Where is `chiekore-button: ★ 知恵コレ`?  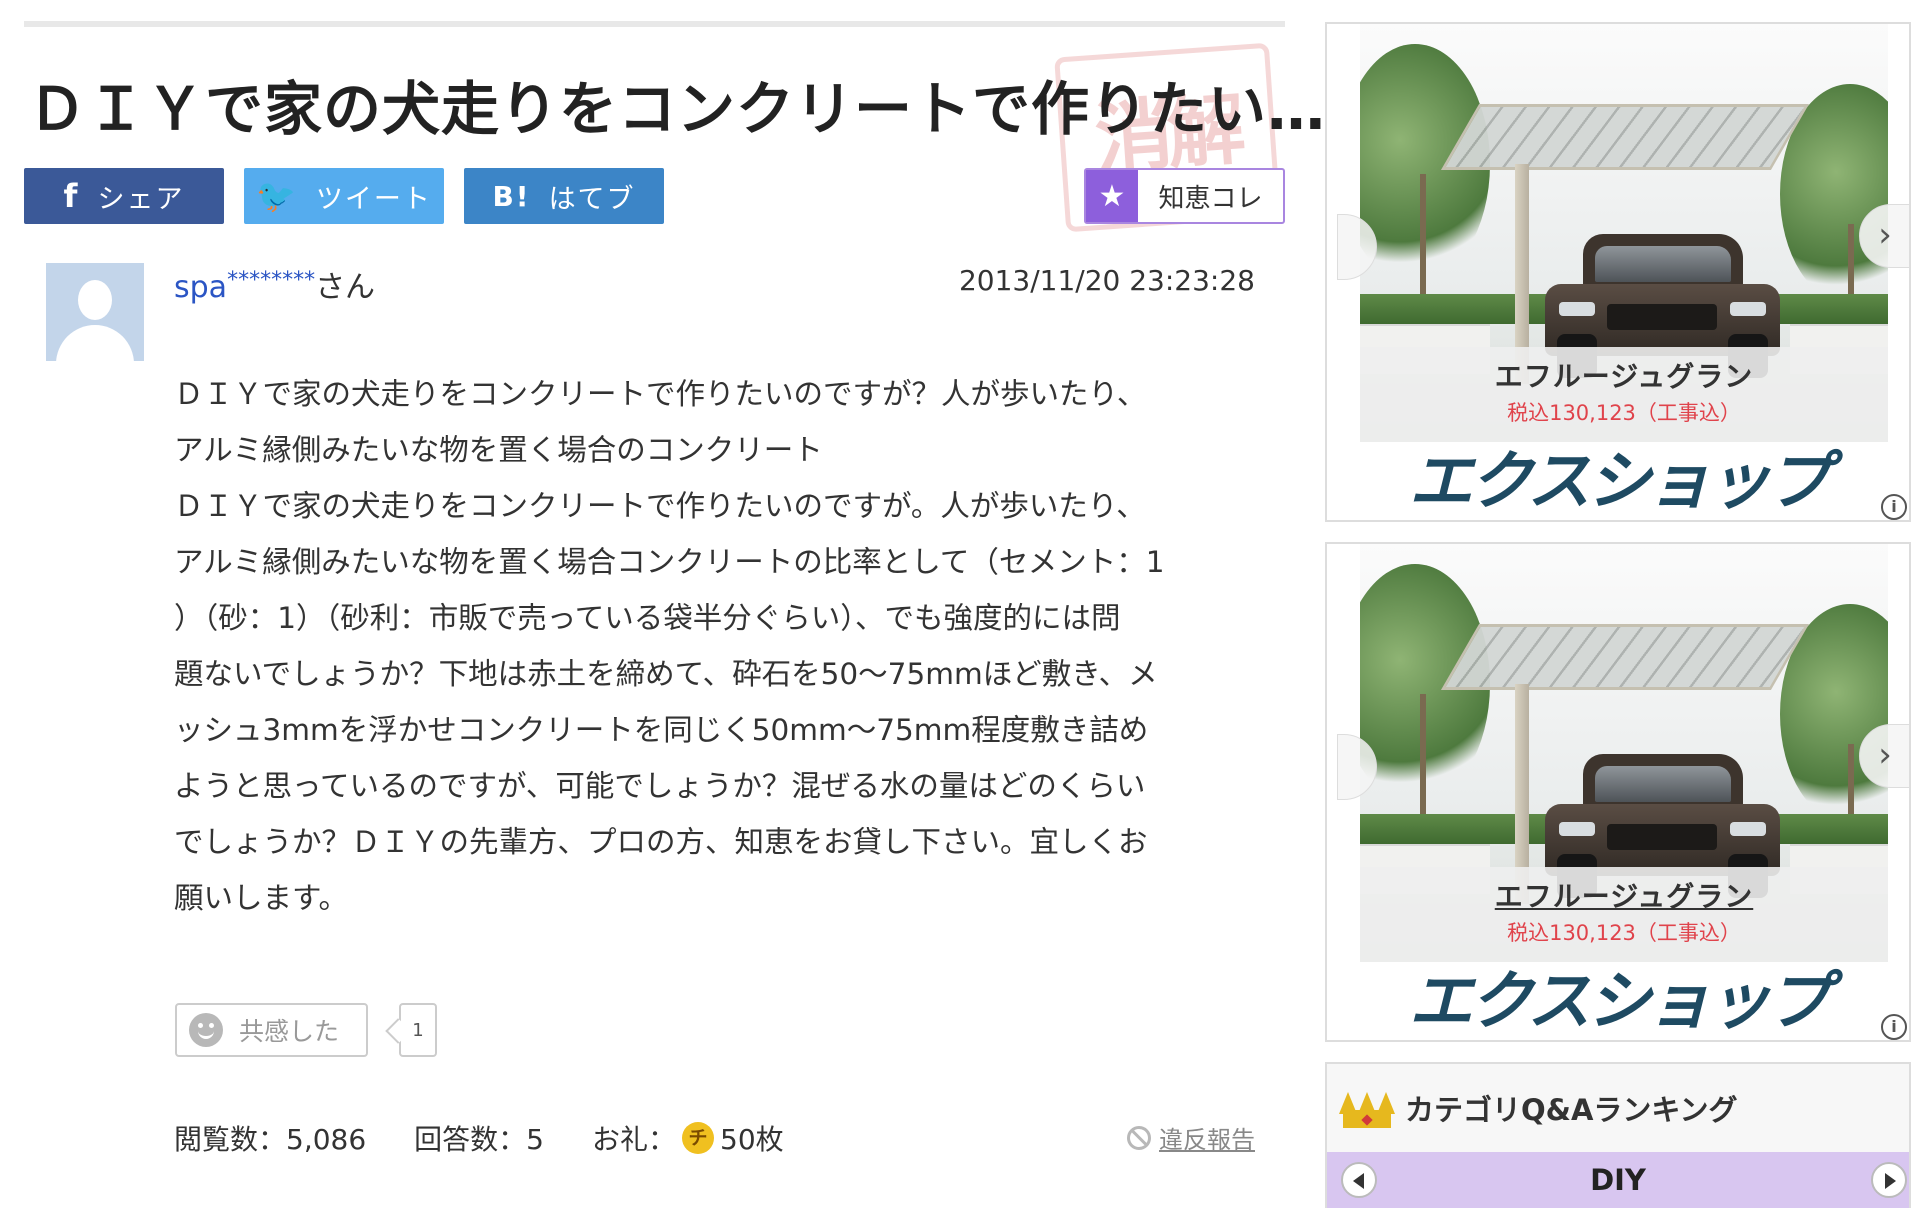 chiekore-button: ★ 知恵コレ is located at coordinates (1184, 196).